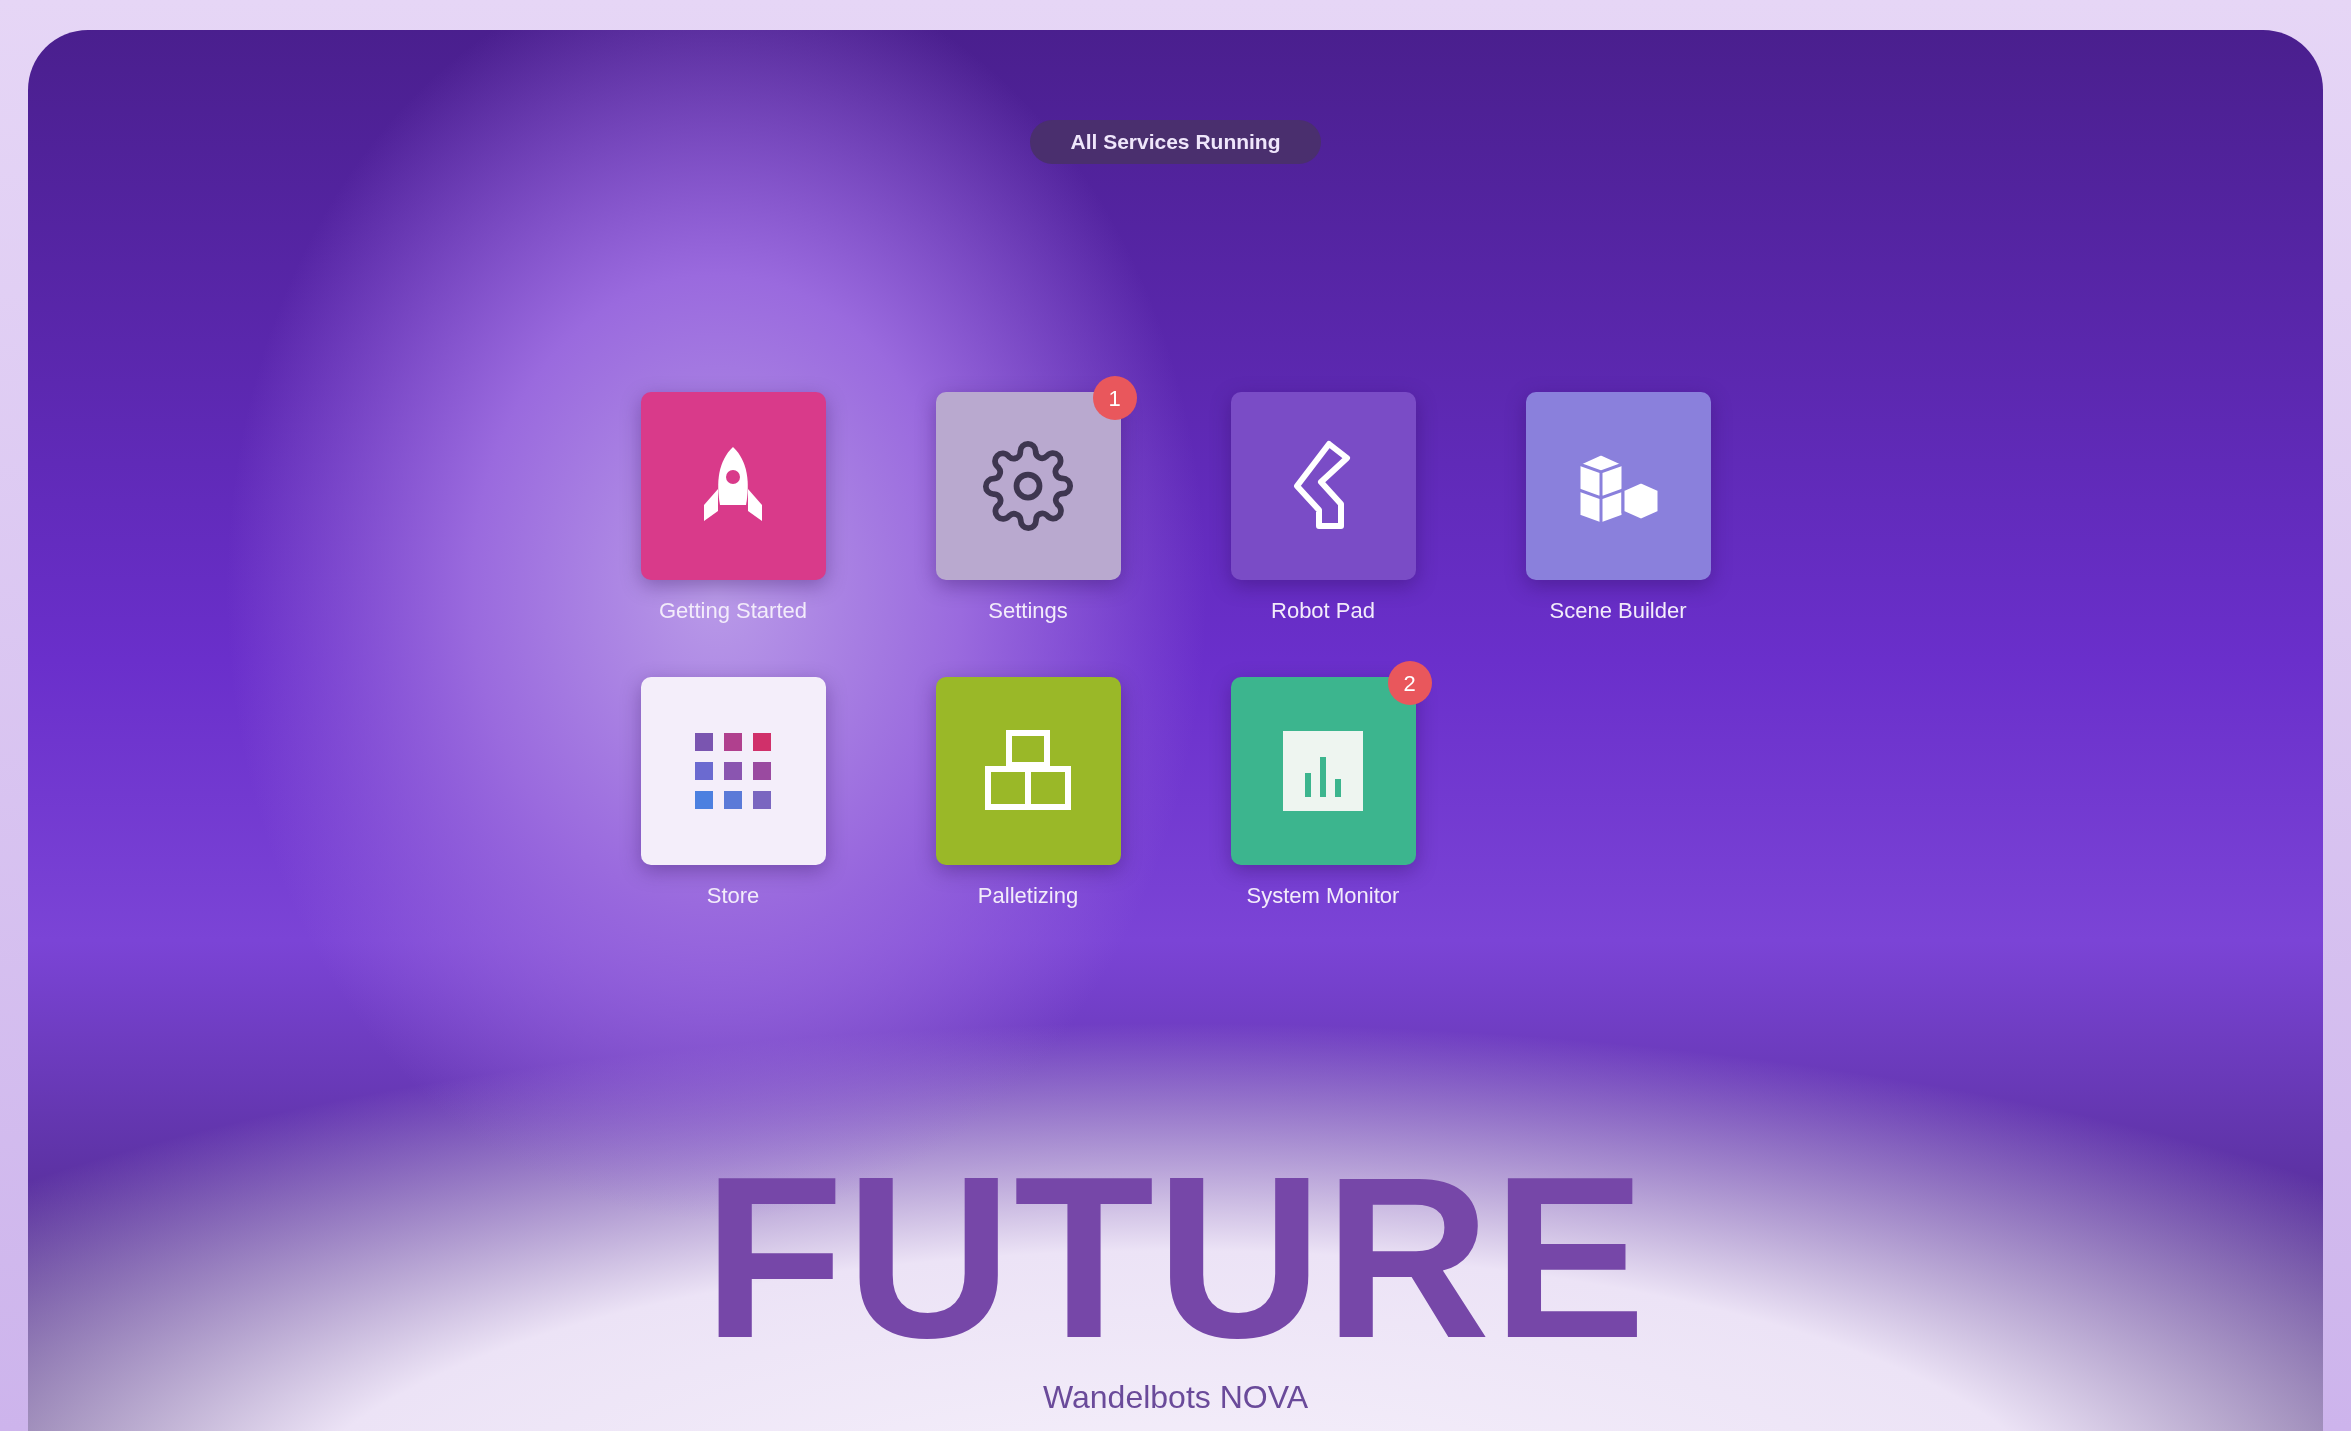  I want to click on headline: FUTURE, so click(1175, 1258).